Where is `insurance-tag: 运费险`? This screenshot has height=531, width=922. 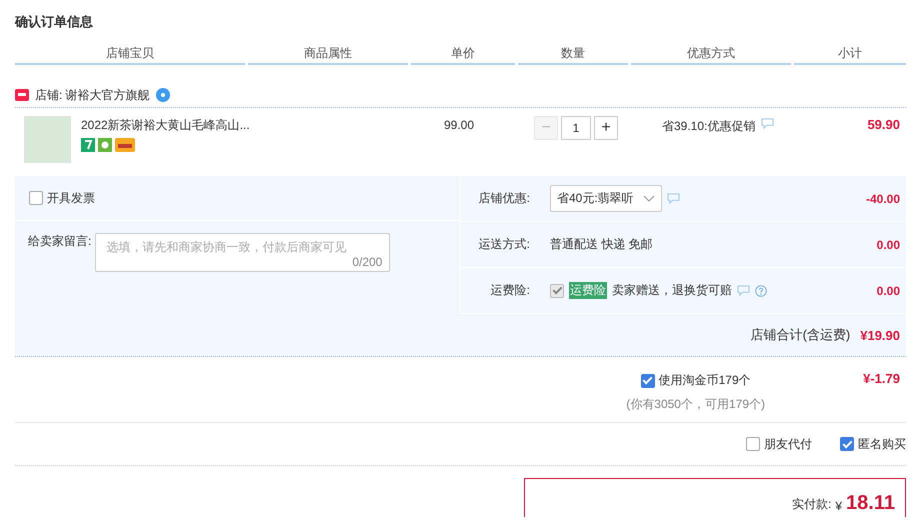
insurance-tag: 运费险 is located at coordinates (588, 290).